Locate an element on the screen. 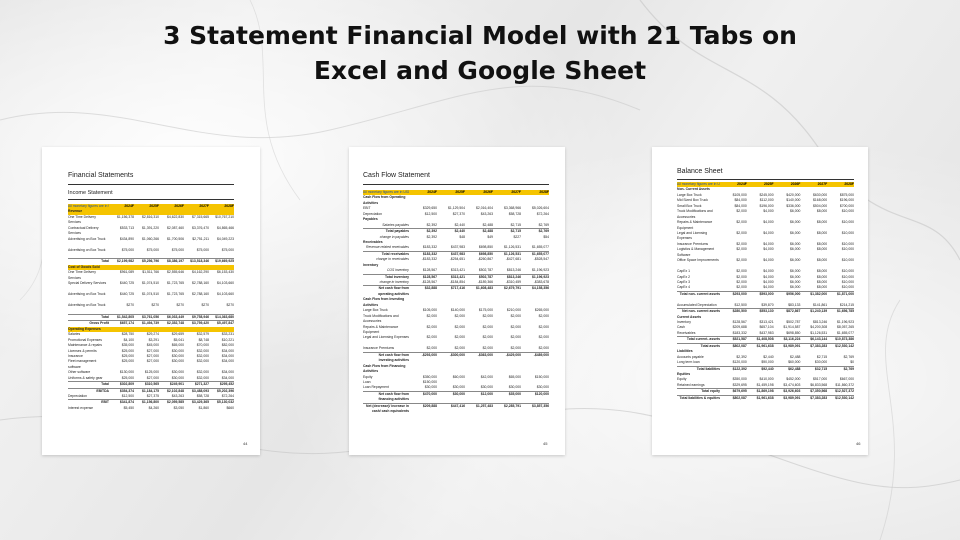  cell-value: $1,257,483 is located at coordinates (484, 405).